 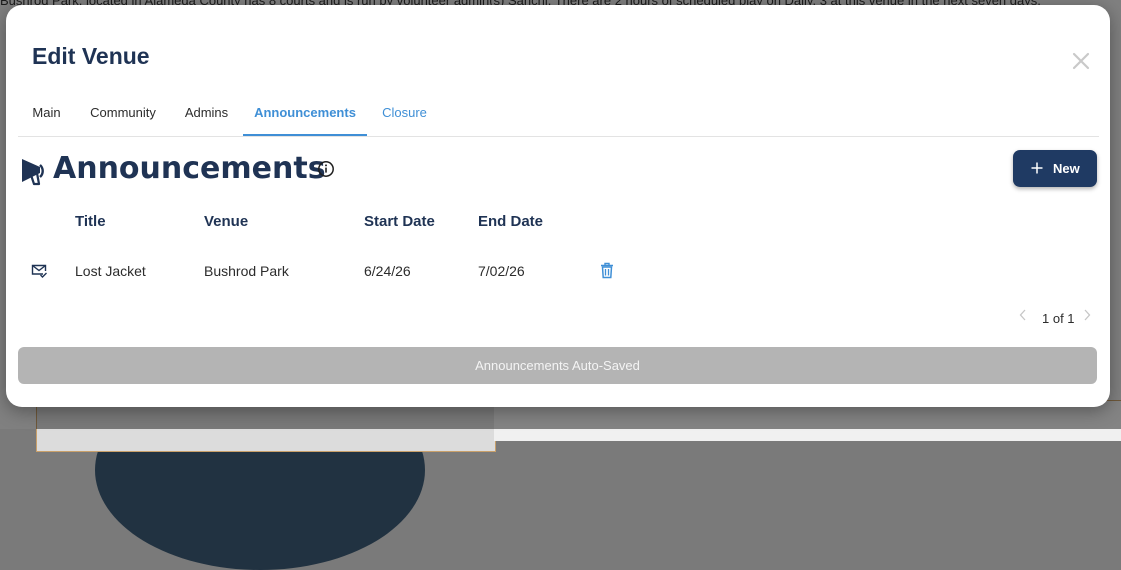 I want to click on new-button-label: New, so click(x=1066, y=168).